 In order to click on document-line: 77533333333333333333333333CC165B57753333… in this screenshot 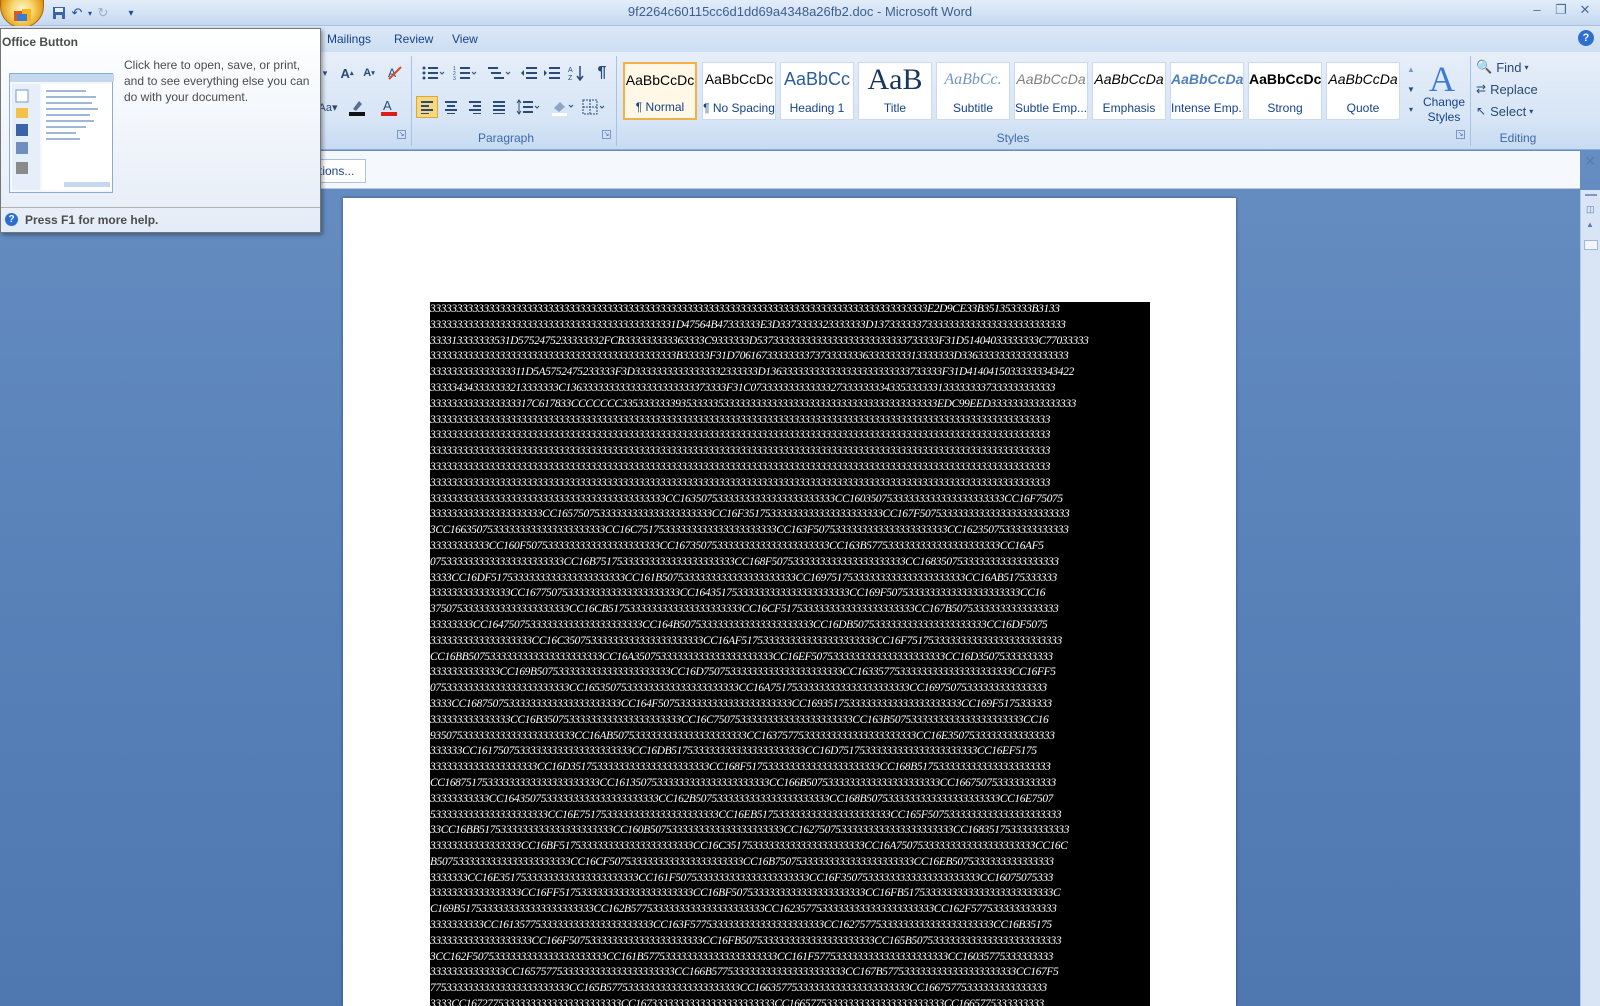, I will do `click(790, 989)`.